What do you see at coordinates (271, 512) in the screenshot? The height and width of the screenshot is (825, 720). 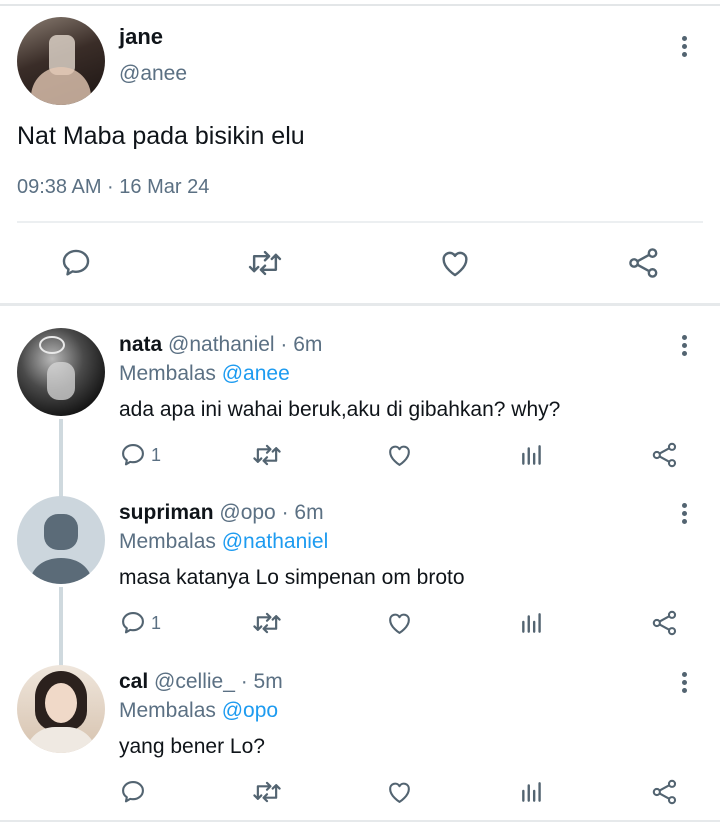 I see `reply-handle-time: @opo · 6m` at bounding box center [271, 512].